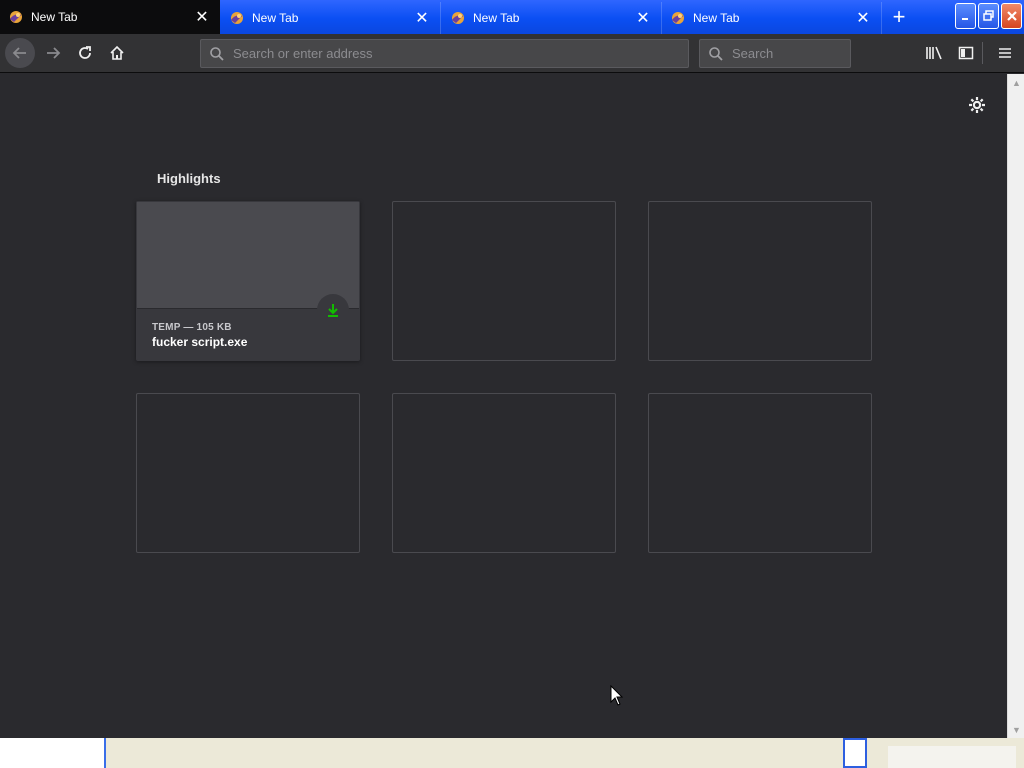 This screenshot has width=1024, height=768. What do you see at coordinates (988, 16) in the screenshot?
I see `restore-window-icon` at bounding box center [988, 16].